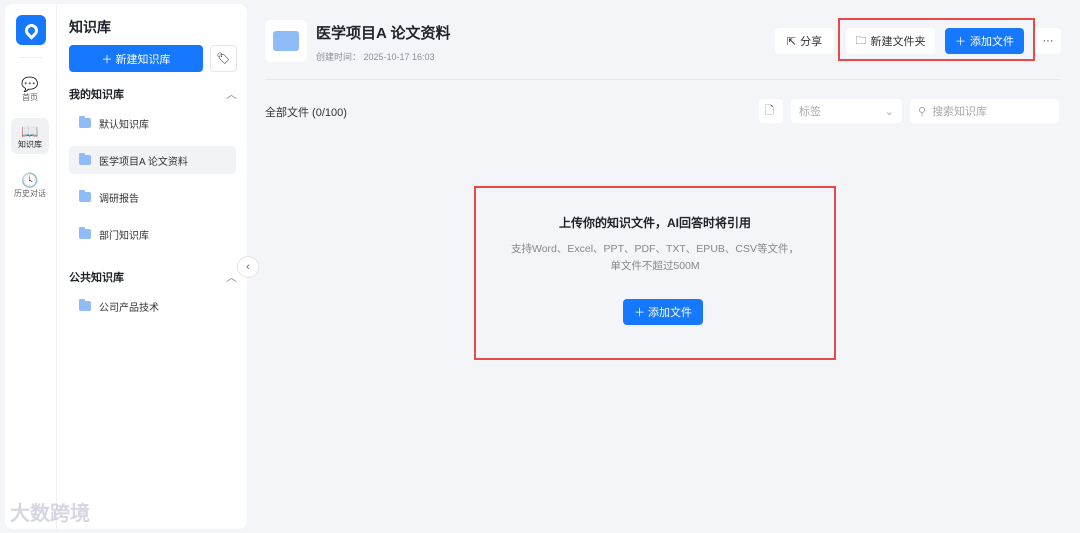  I want to click on nav-home: 💬 首页, so click(30, 89).